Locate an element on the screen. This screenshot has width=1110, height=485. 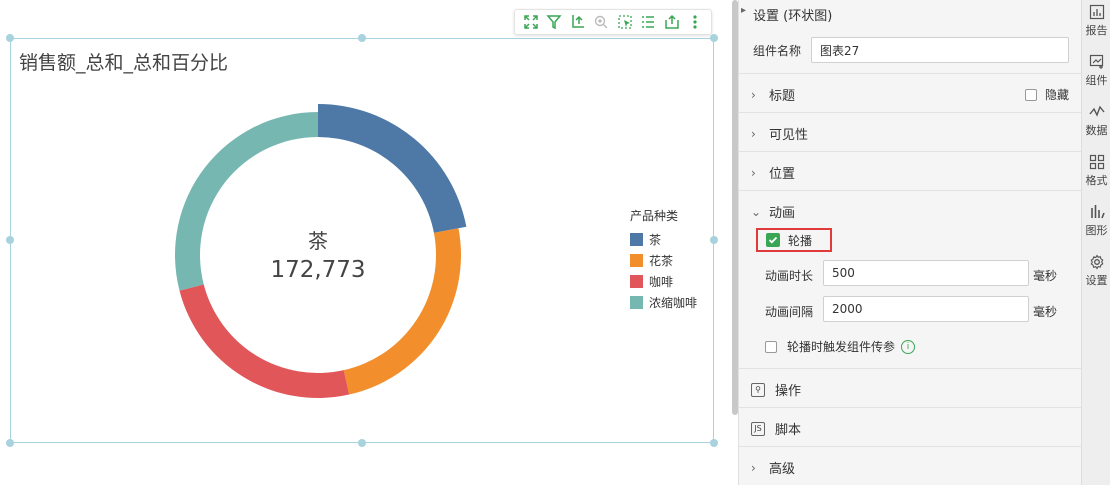
sidebar-label: 格式 is located at coordinates (1096, 180).